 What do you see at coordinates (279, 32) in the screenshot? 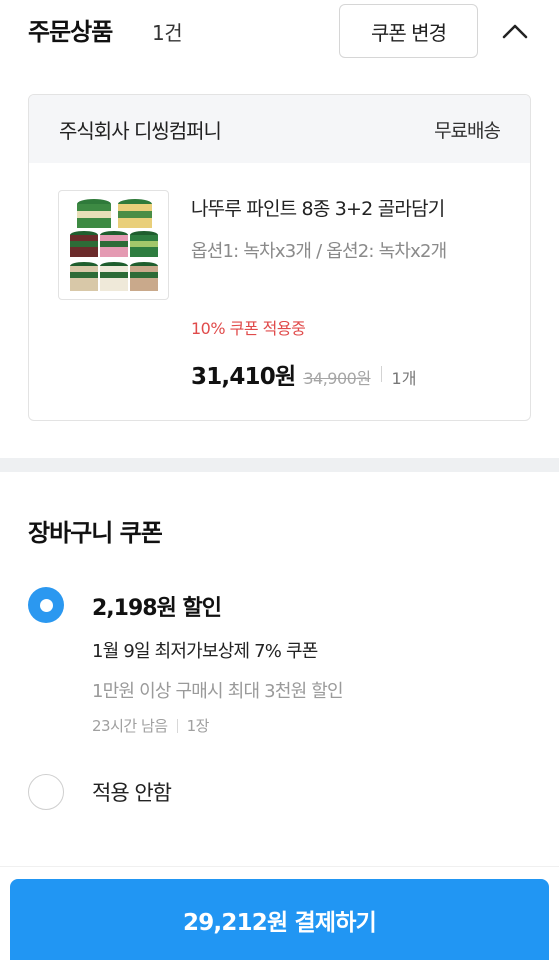
I see `order-section-header: 주문상품 1건 쿠폰 변경` at bounding box center [279, 32].